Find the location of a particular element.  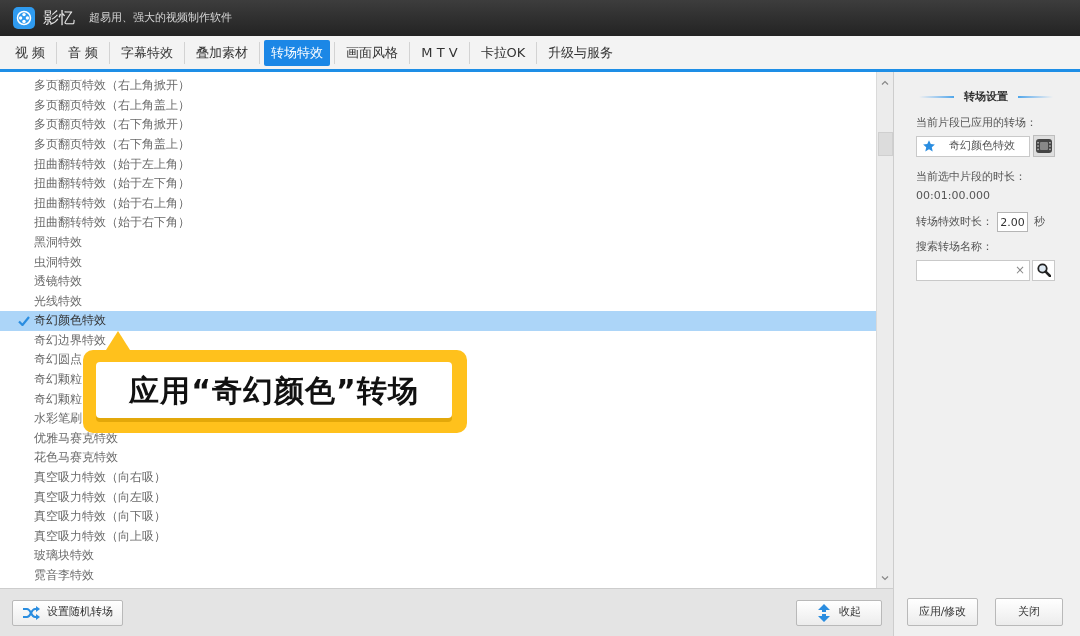

applied-transition-label: 当前片段已应用的转场： is located at coordinates (977, 122).